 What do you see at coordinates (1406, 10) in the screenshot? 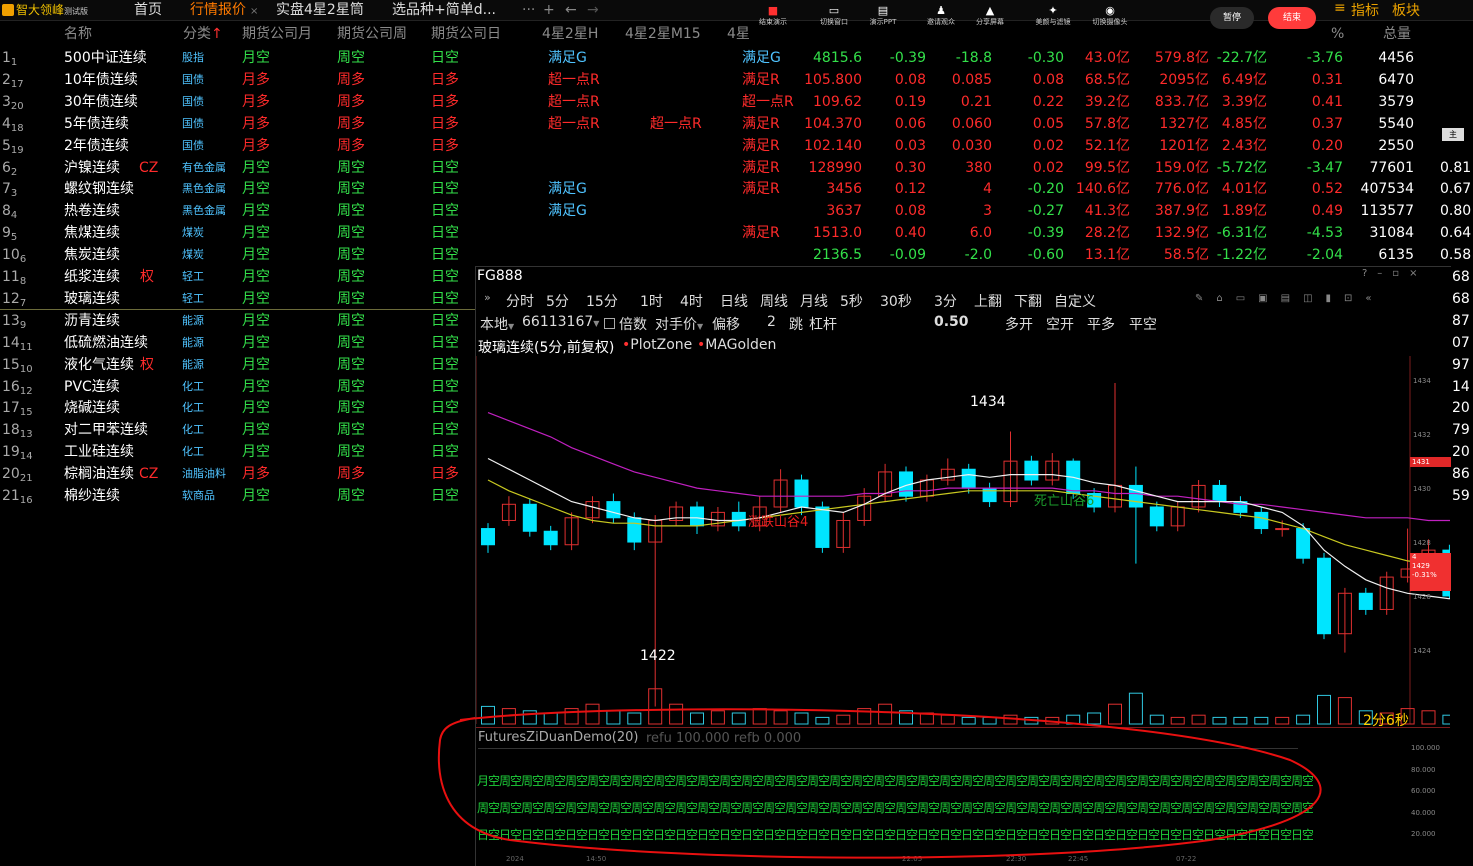
I see `sector-menu: 板块` at bounding box center [1406, 10].